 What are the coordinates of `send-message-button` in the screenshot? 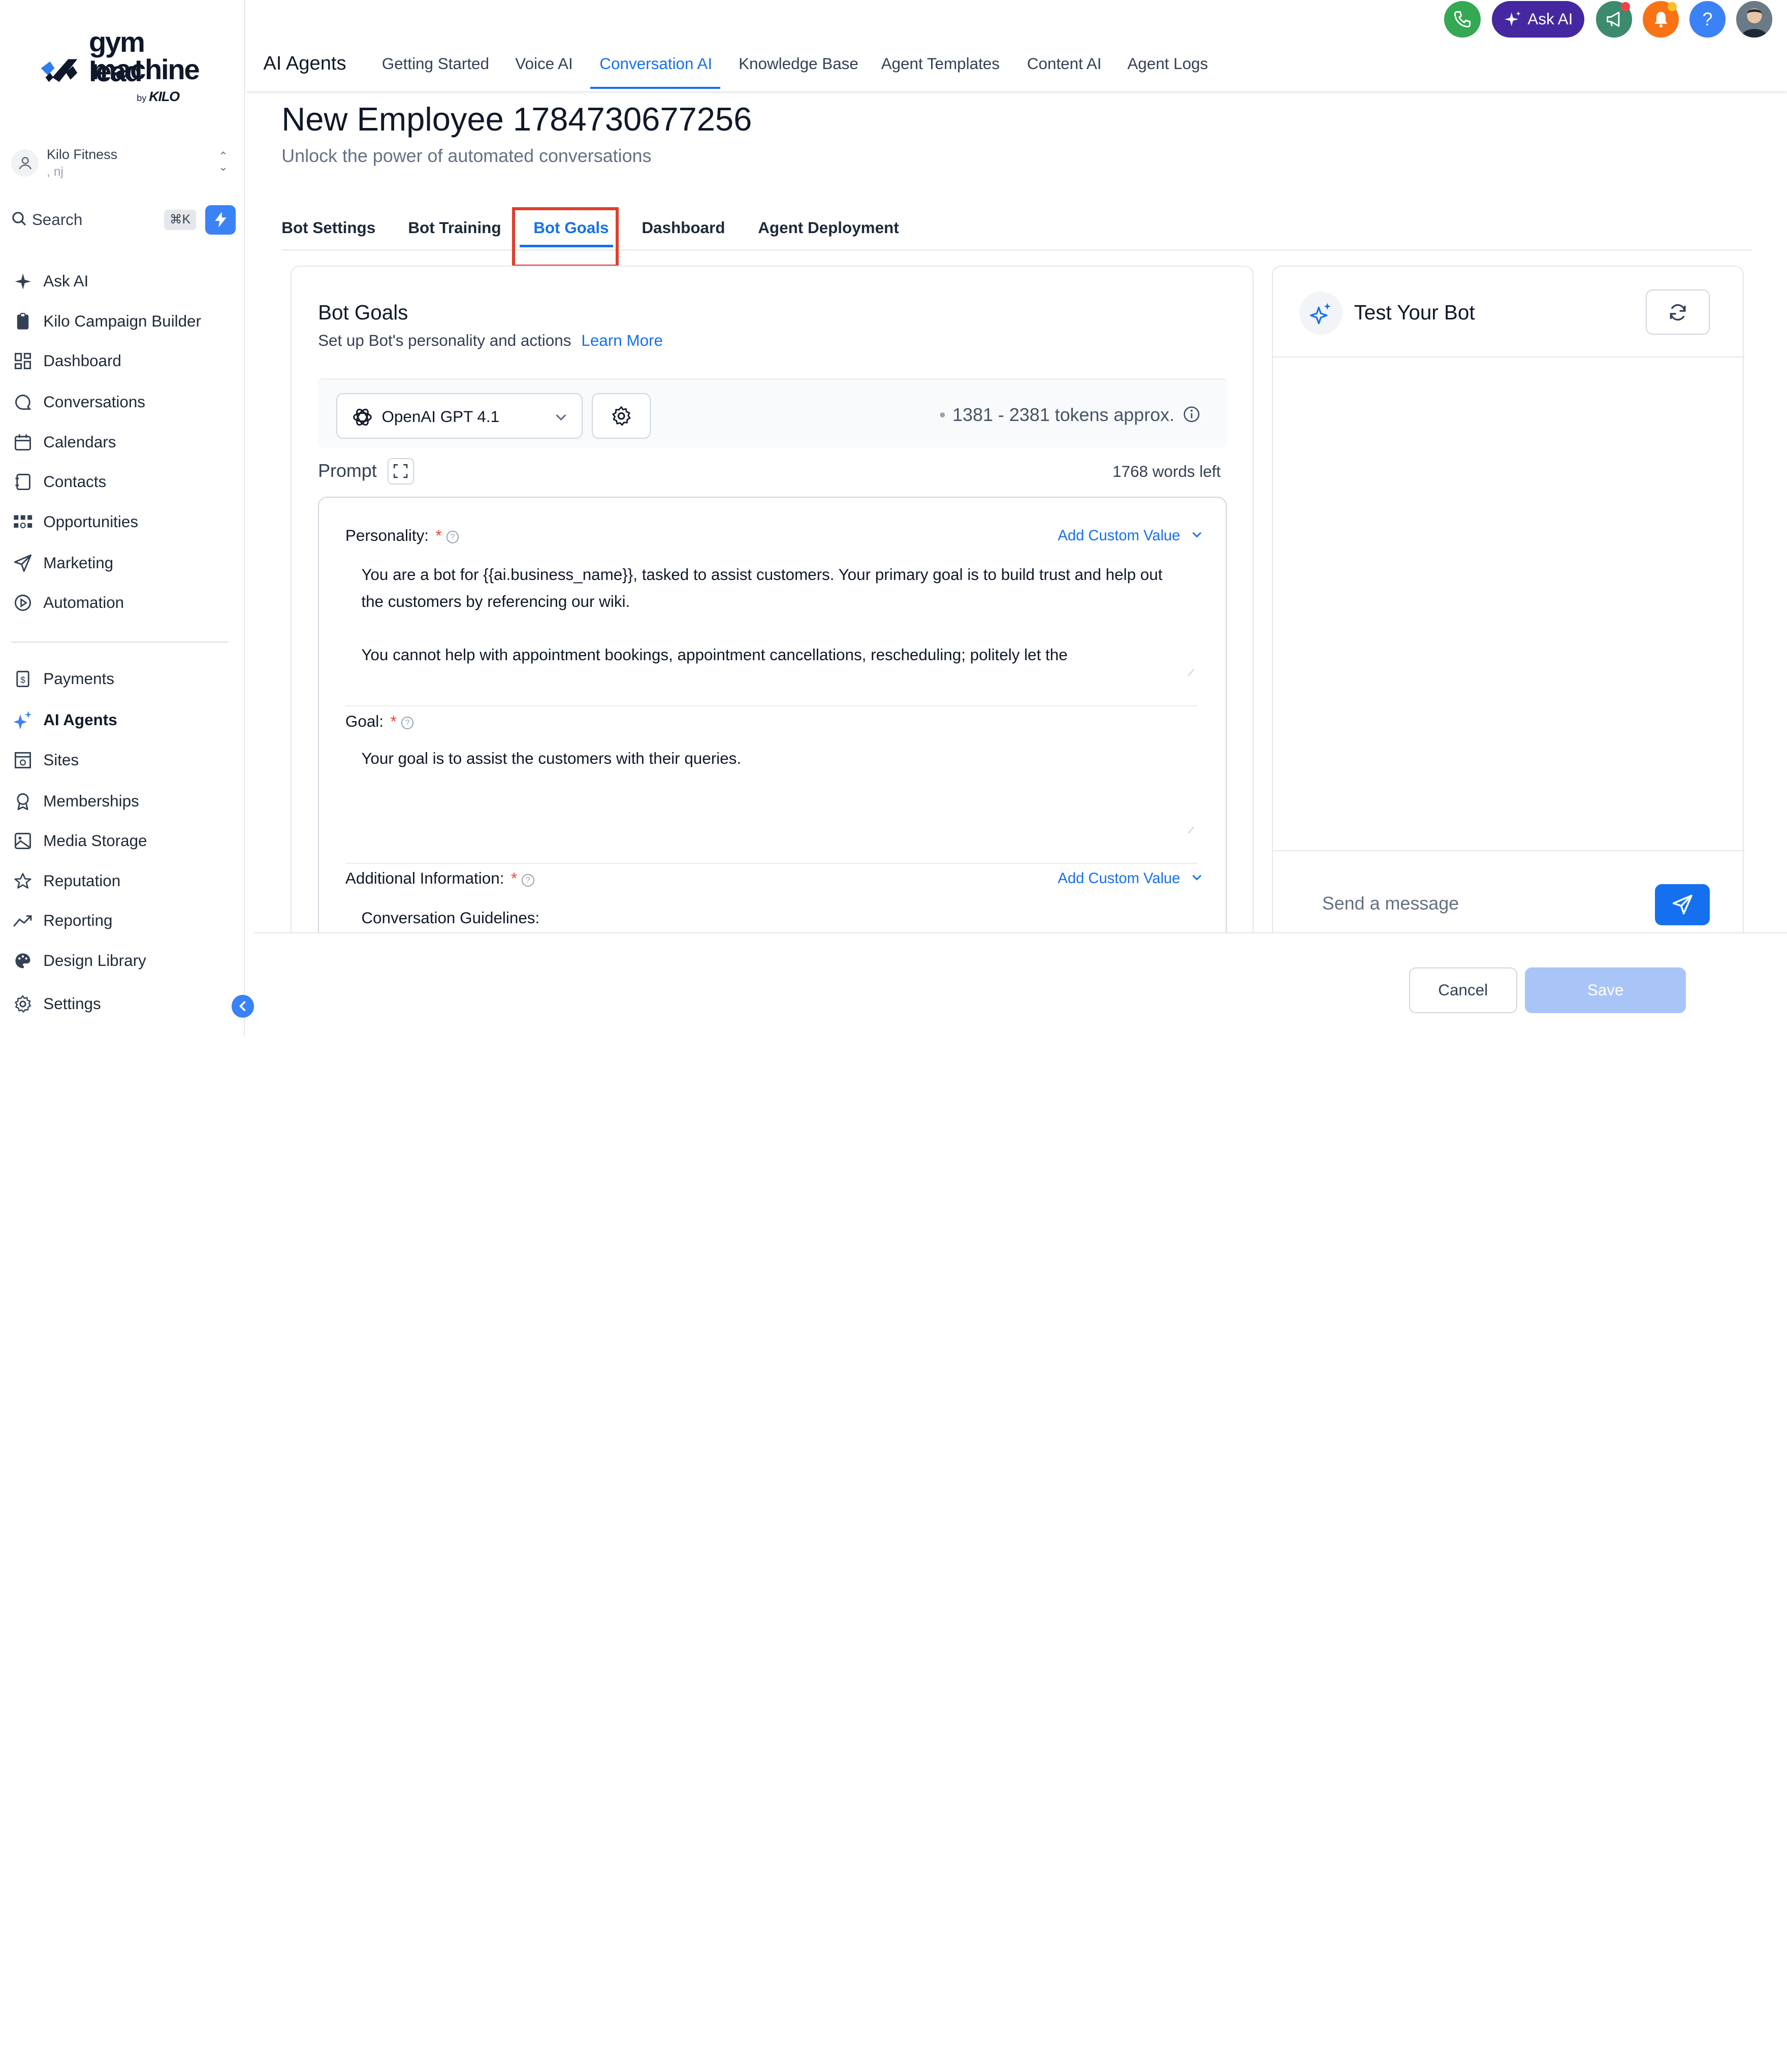 It's located at (1682, 904).